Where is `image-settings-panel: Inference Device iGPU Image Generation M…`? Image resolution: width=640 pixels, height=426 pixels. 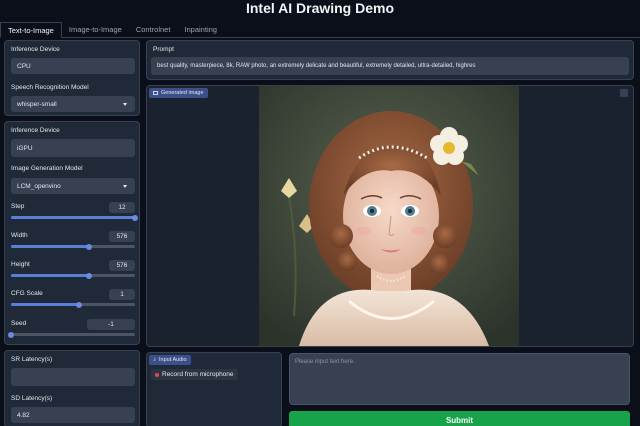
image-settings-panel: Inference Device iGPU Image Generation M… is located at coordinates (72, 233).